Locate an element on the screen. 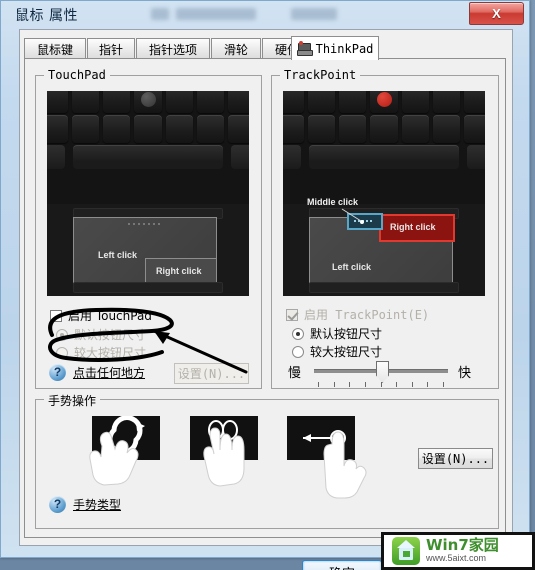 This screenshot has height=570, width=535. trackpoint-large-button-size-radio is located at coordinates (298, 351).